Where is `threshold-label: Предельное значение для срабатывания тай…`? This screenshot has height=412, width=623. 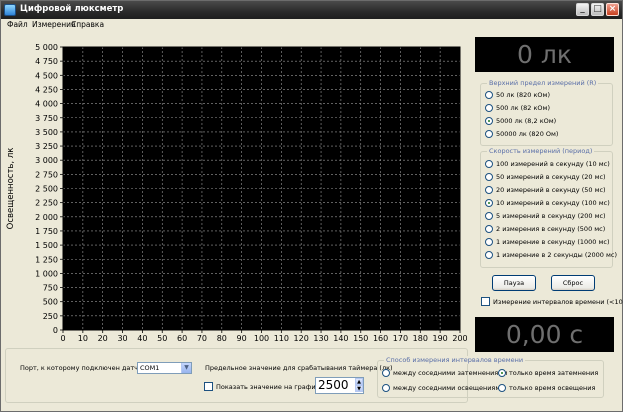 threshold-label: Предельное значение для срабатывания тай… is located at coordinates (299, 368).